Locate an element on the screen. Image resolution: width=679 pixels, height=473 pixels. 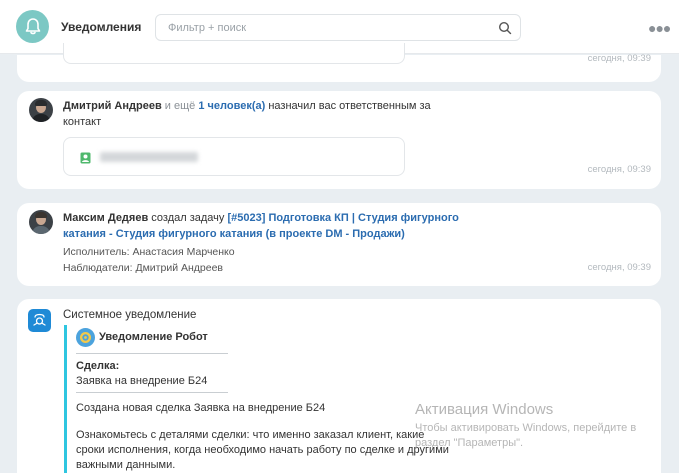
windows-activation-title: Активация Windows is located at coordinates (484, 409).